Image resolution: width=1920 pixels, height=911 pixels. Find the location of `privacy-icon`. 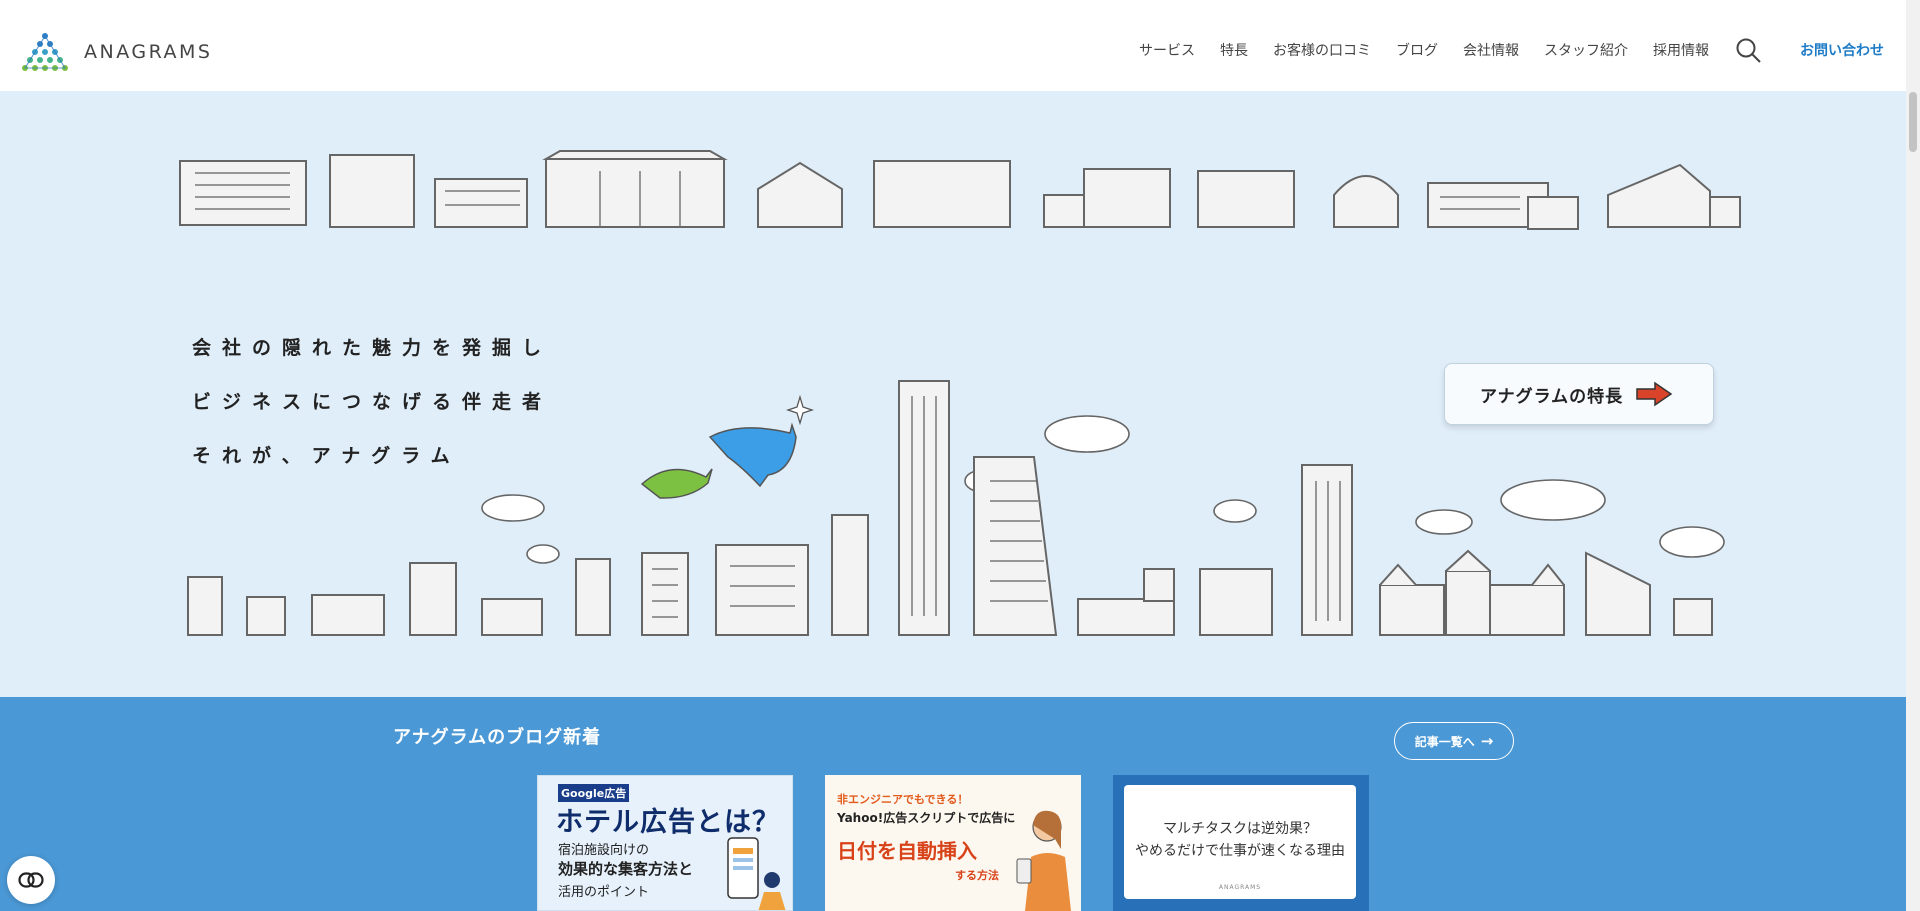

privacy-icon is located at coordinates (31, 880).